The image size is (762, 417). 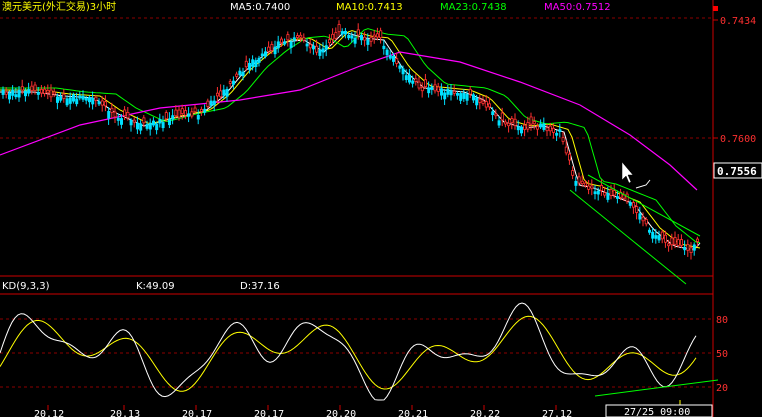 What do you see at coordinates (155, 286) in the screenshot?
I see `k-value-label: K:49.09` at bounding box center [155, 286].